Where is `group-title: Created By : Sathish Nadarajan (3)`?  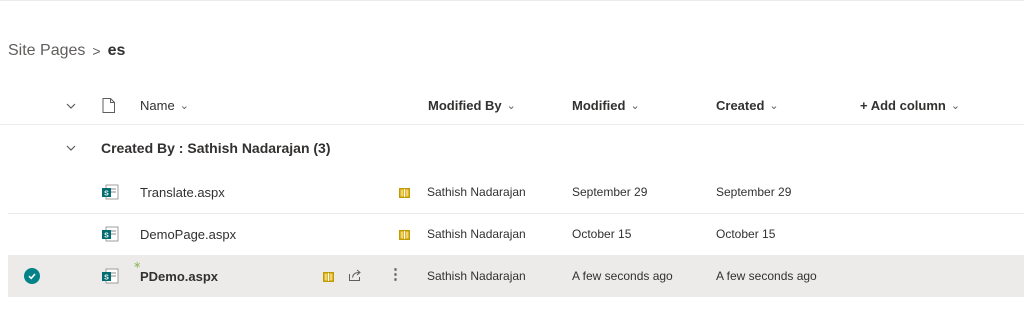 group-title: Created By : Sathish Nadarajan (3) is located at coordinates (216, 147).